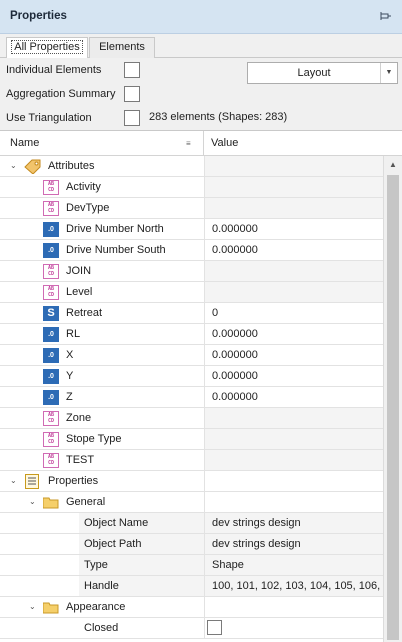 This screenshot has width=402, height=642. I want to click on property-row-zone: AB CD Zone, so click(191, 418).